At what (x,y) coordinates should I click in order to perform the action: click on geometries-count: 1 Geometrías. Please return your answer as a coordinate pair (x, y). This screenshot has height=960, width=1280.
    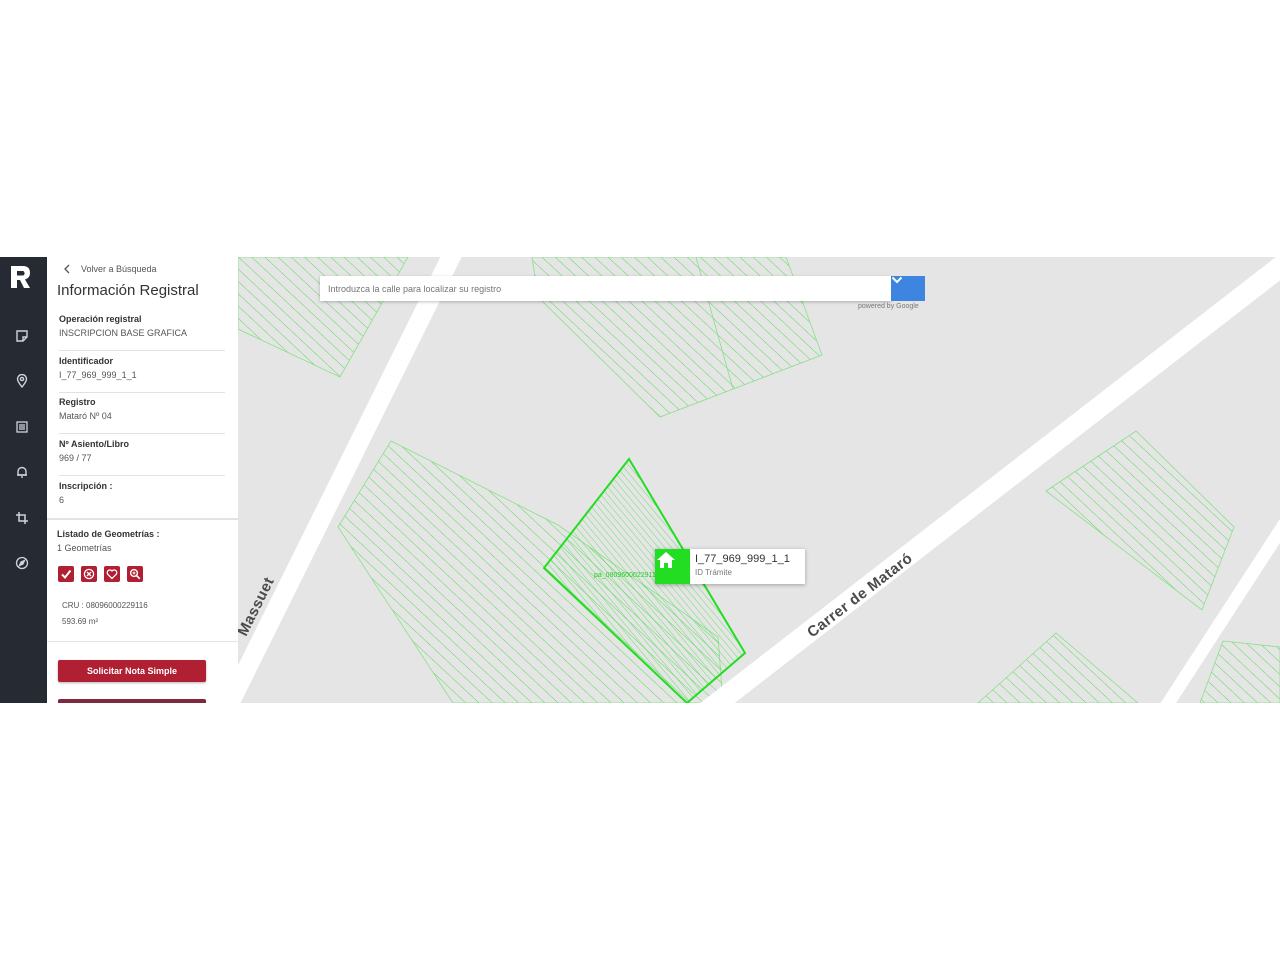
    Looking at the image, I should click on (84, 548).